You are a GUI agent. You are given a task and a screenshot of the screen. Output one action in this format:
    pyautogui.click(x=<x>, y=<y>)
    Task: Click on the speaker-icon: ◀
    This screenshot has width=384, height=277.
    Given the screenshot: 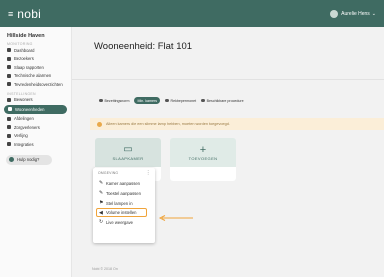 What is the action you would take?
    pyautogui.click(x=101, y=212)
    